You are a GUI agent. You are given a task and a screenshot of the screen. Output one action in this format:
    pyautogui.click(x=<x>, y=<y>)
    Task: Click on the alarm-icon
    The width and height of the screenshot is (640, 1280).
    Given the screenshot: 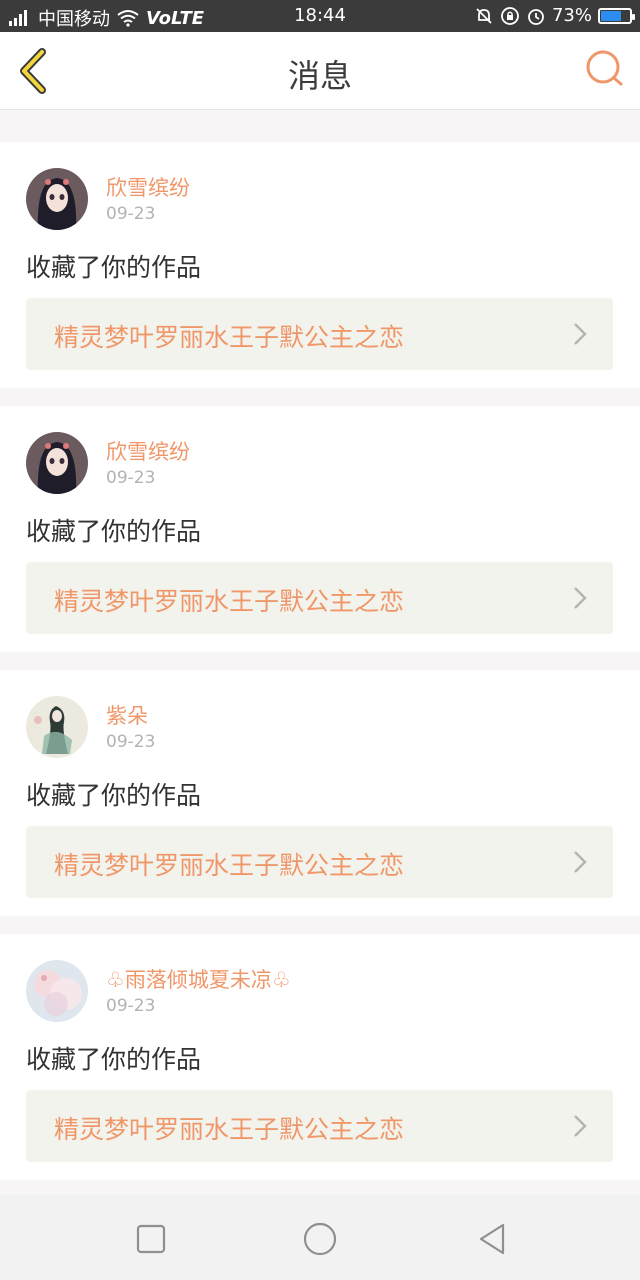 What is the action you would take?
    pyautogui.click(x=536, y=16)
    